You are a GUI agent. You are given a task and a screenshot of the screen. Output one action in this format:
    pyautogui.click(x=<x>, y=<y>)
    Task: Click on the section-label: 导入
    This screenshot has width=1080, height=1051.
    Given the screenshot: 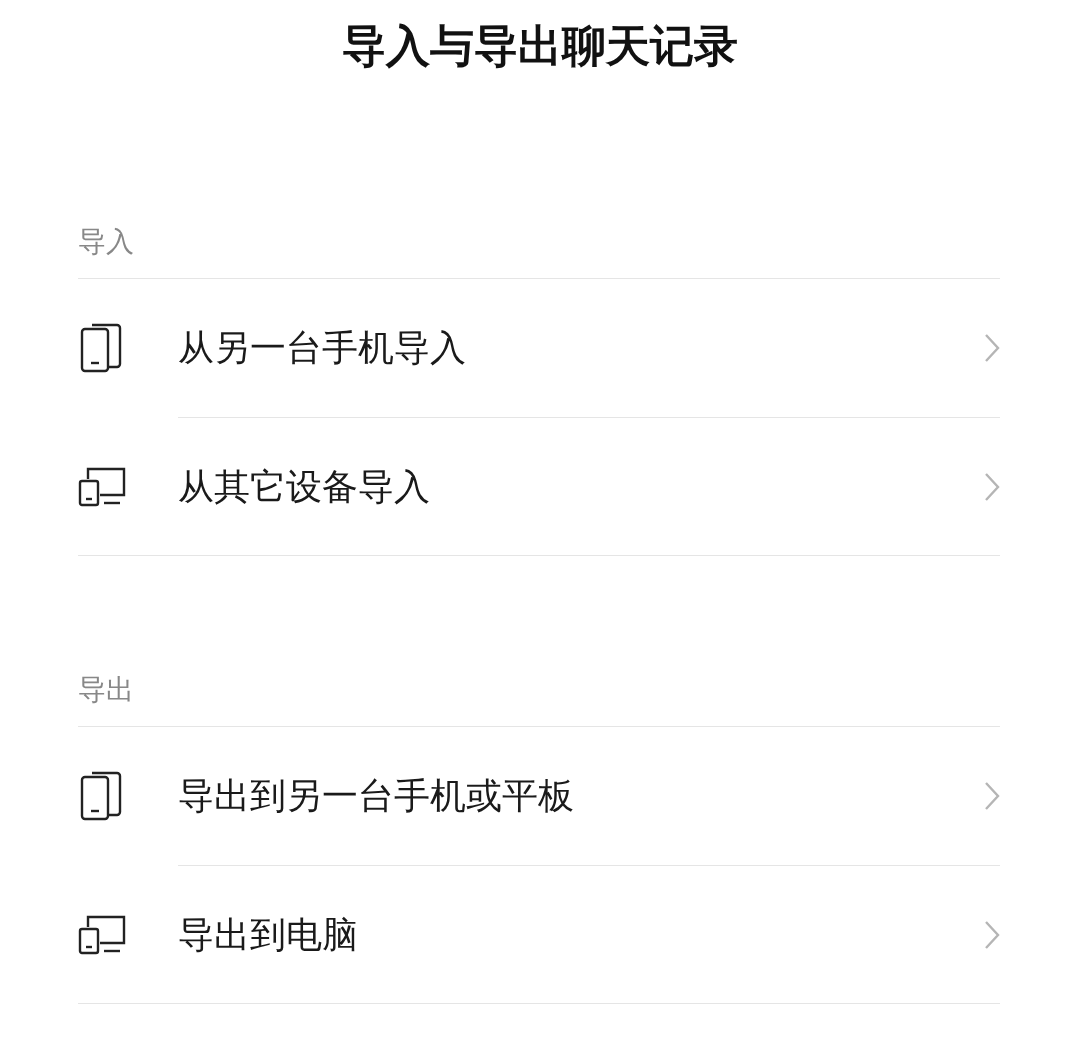 What is the action you would take?
    pyautogui.click(x=106, y=244)
    